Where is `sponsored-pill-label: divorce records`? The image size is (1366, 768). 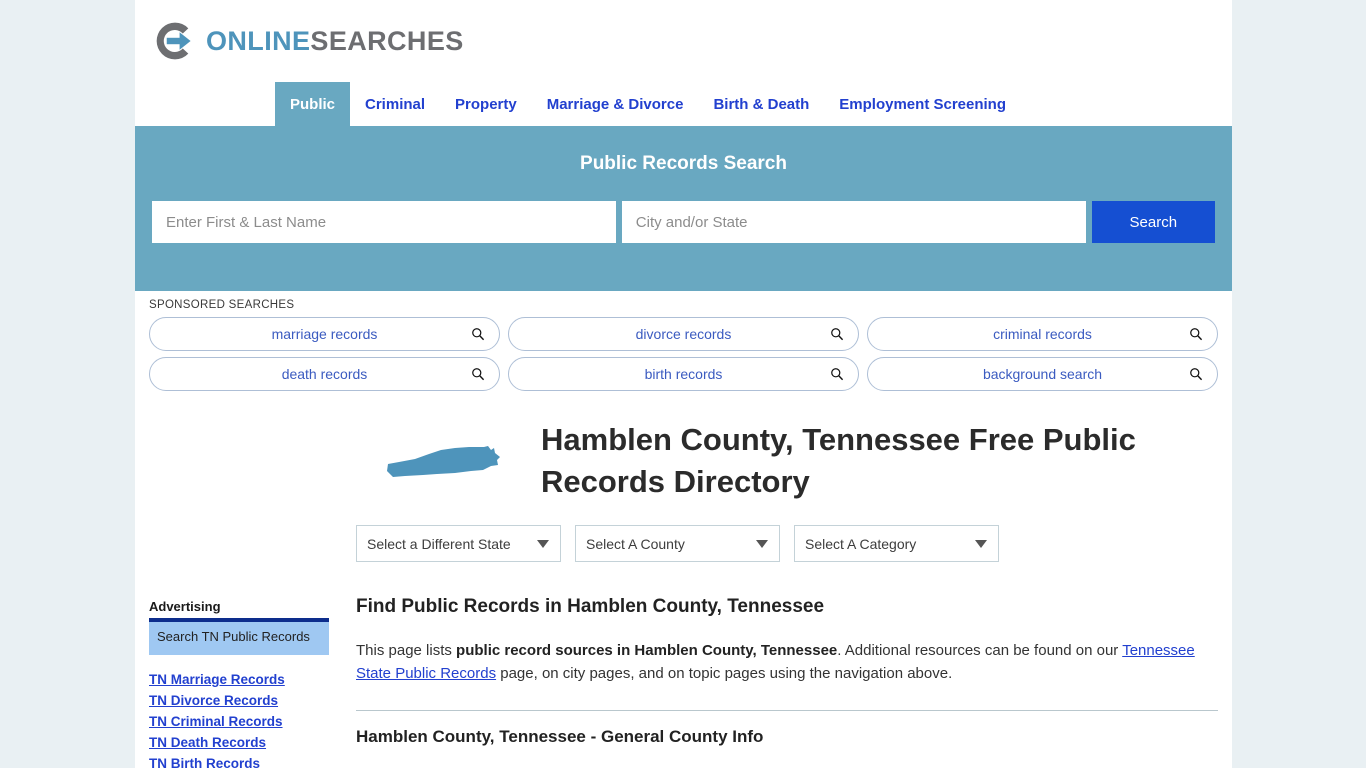
sponsored-pill-label: divorce records is located at coordinates (683, 334).